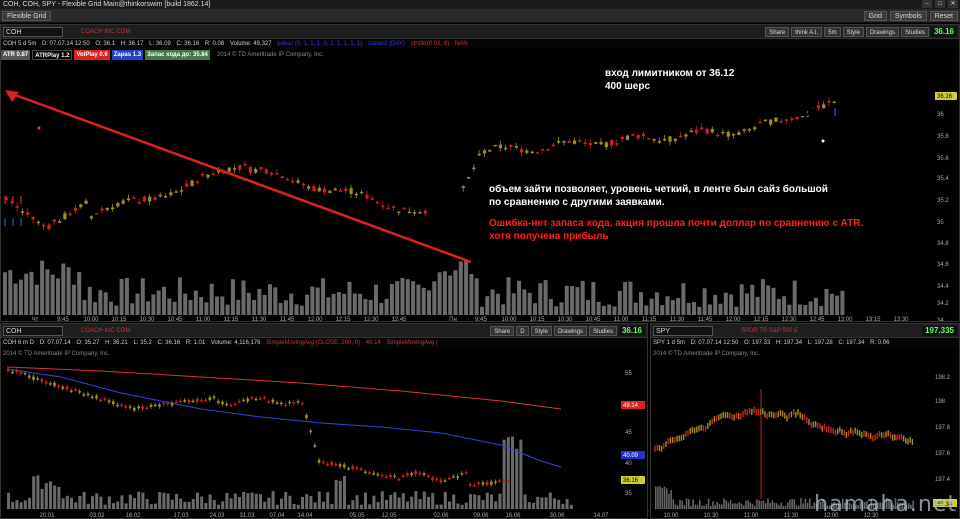 Image resolution: width=960 pixels, height=519 pixels. I want to click on info-close: C: 36.16, so click(188, 44).